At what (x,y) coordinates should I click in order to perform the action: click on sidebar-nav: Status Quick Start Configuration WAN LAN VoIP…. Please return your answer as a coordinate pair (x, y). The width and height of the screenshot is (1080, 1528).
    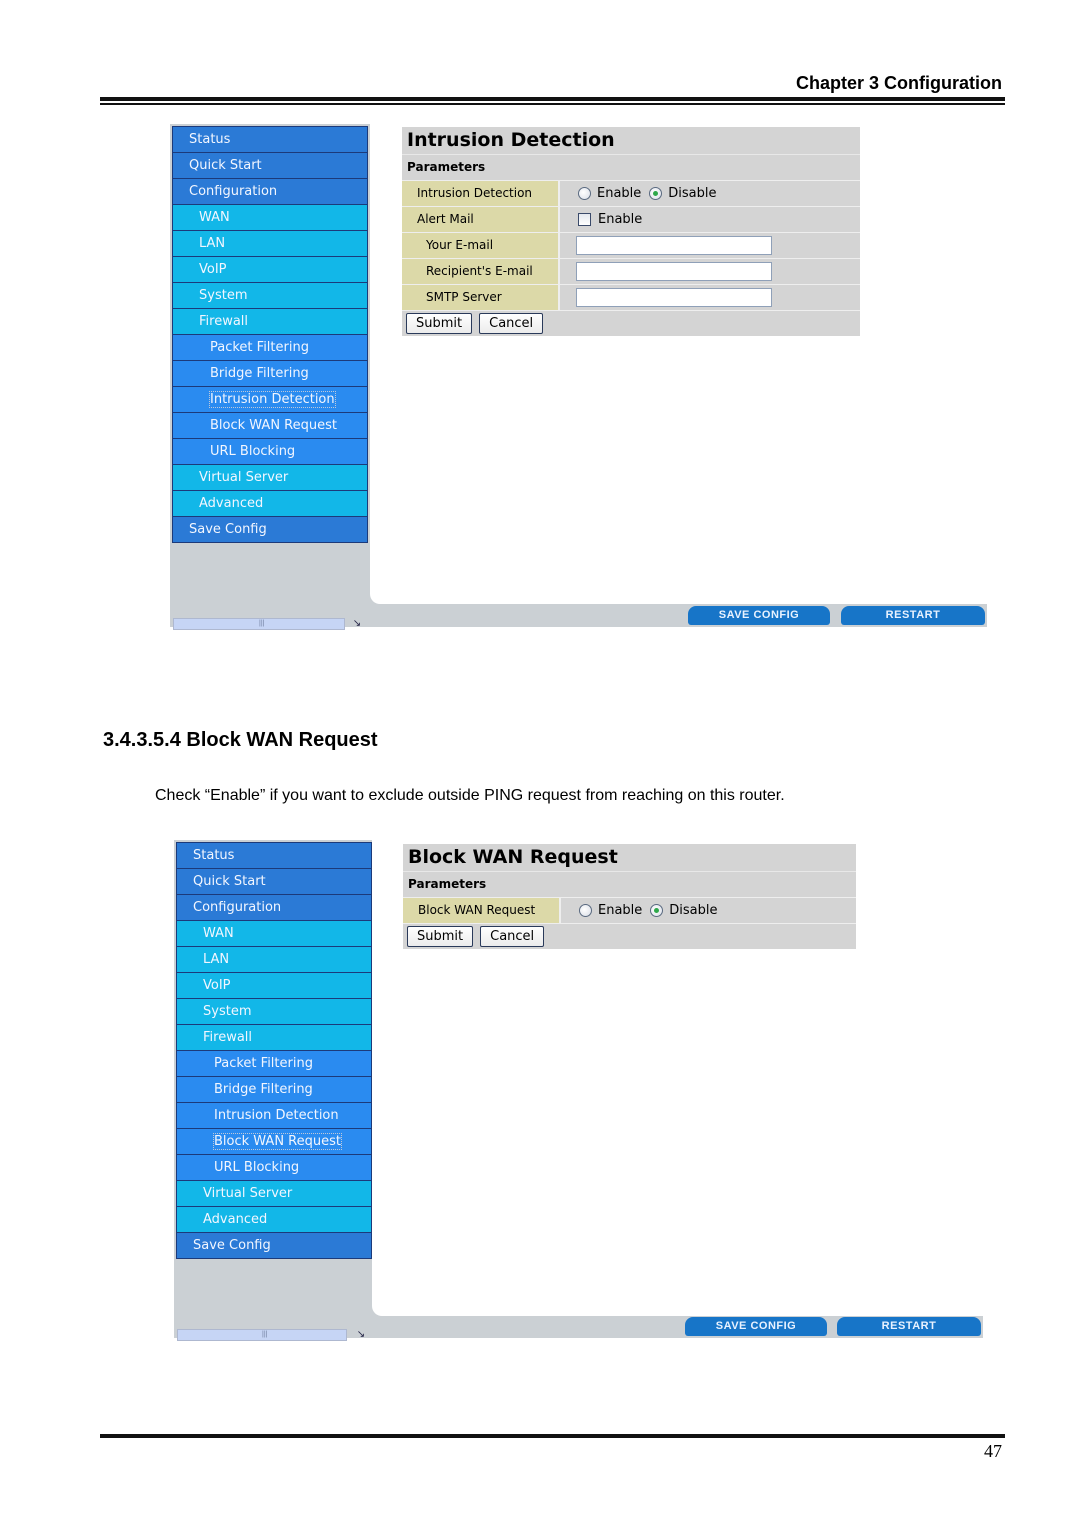
    Looking at the image, I should click on (270, 334).